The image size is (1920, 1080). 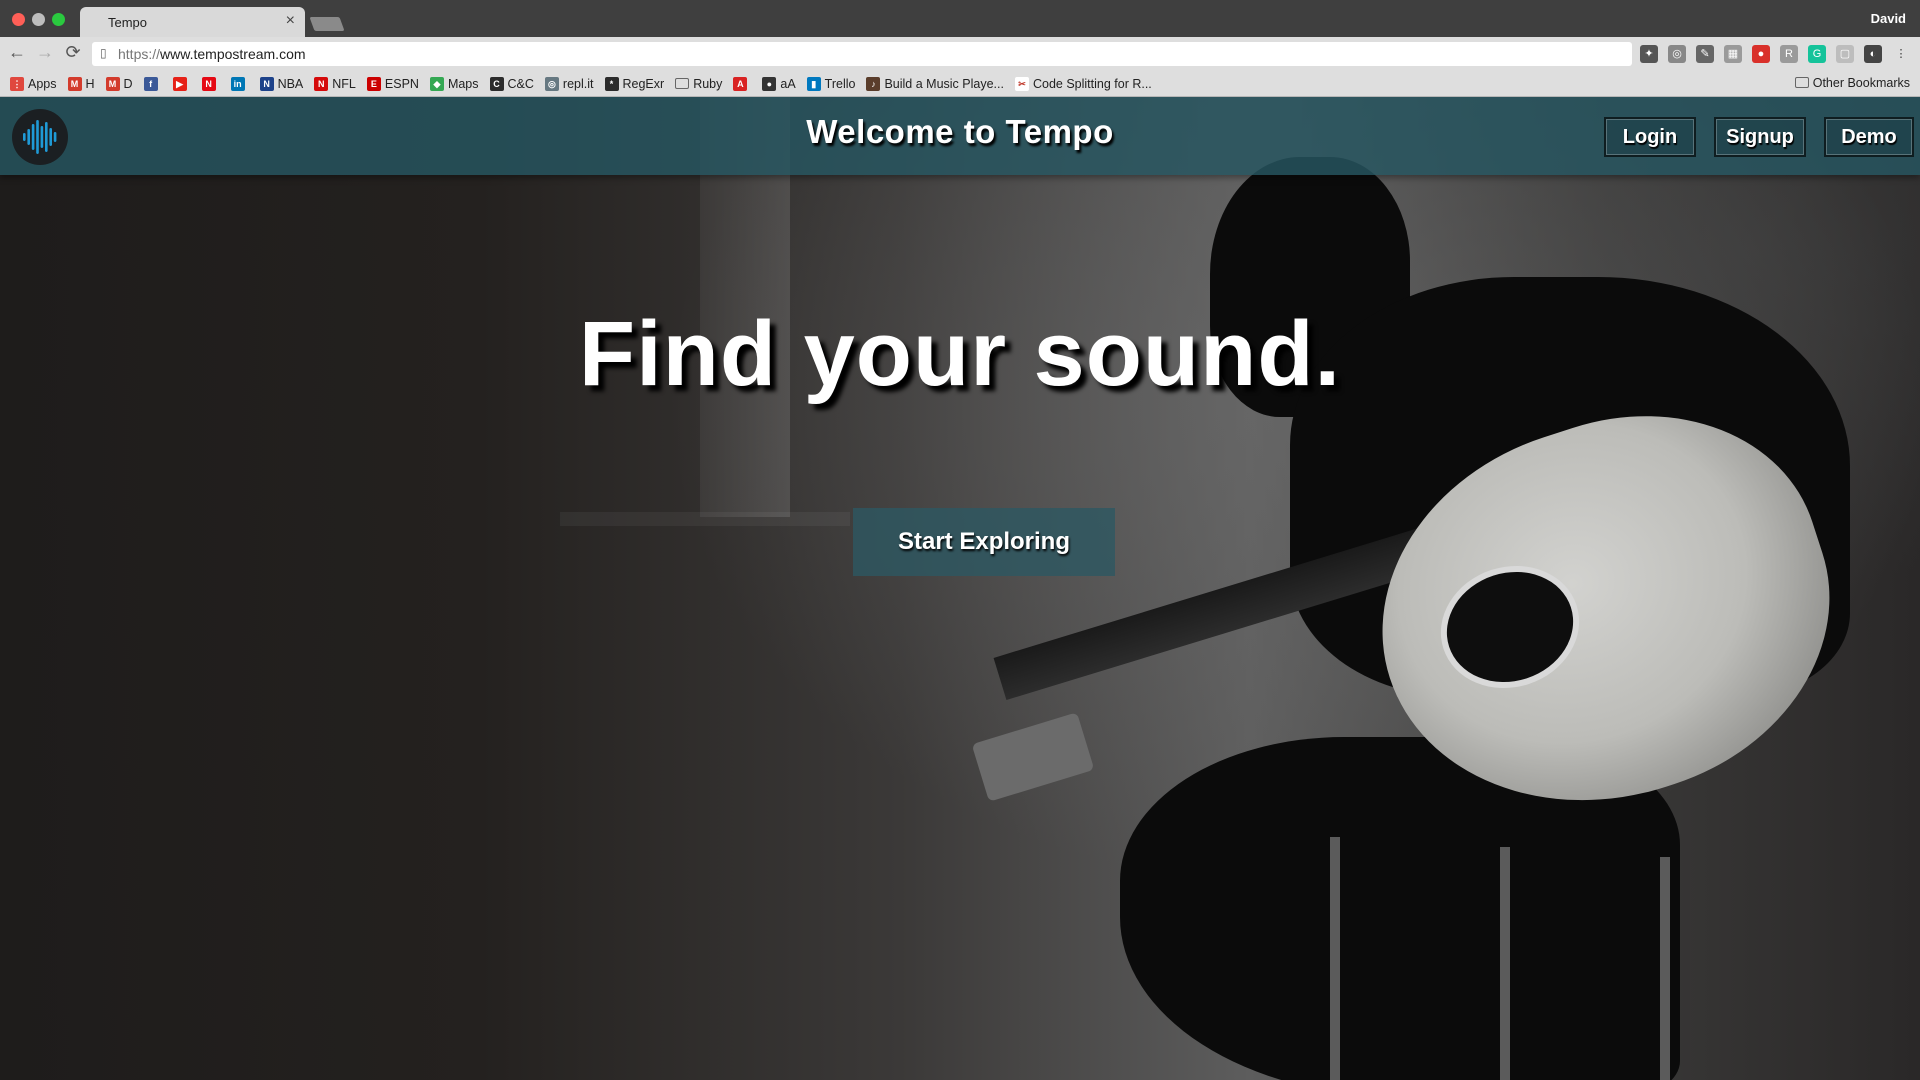 I want to click on bookmark-item: MD, so click(x=119, y=83).